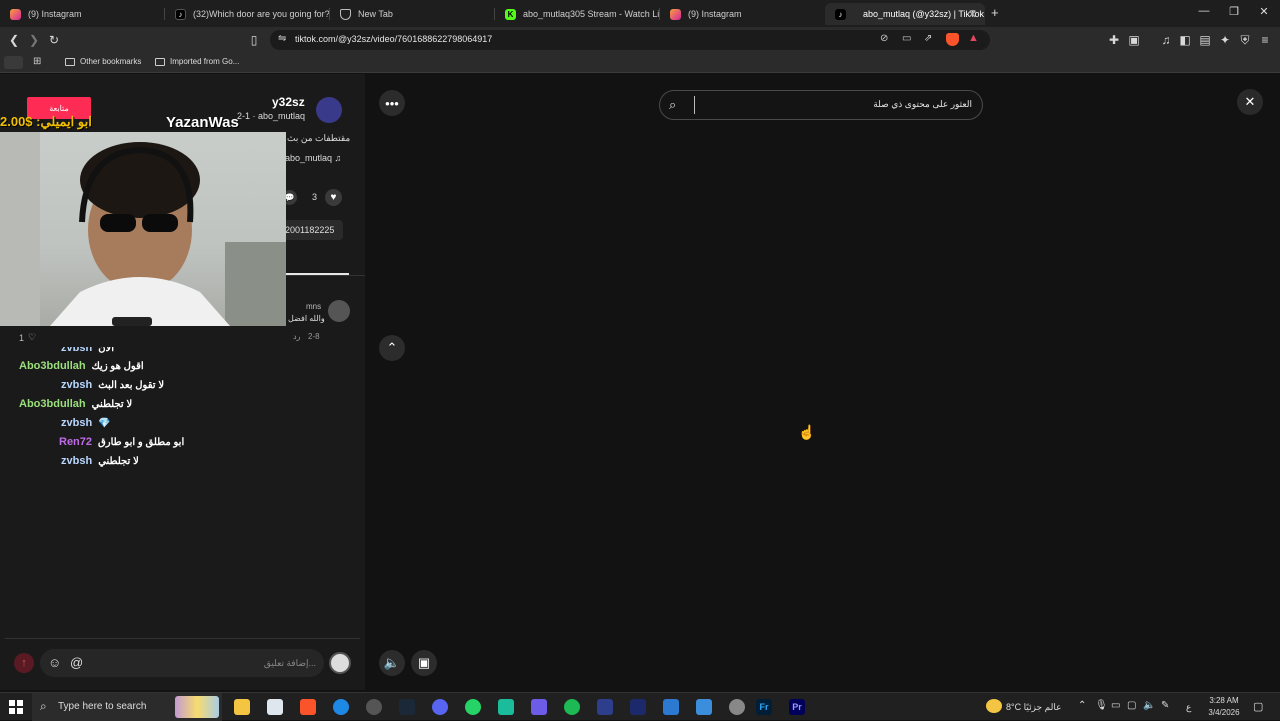  Describe the element at coordinates (75, 442) in the screenshot. I see `chat-username: Ren72` at that location.